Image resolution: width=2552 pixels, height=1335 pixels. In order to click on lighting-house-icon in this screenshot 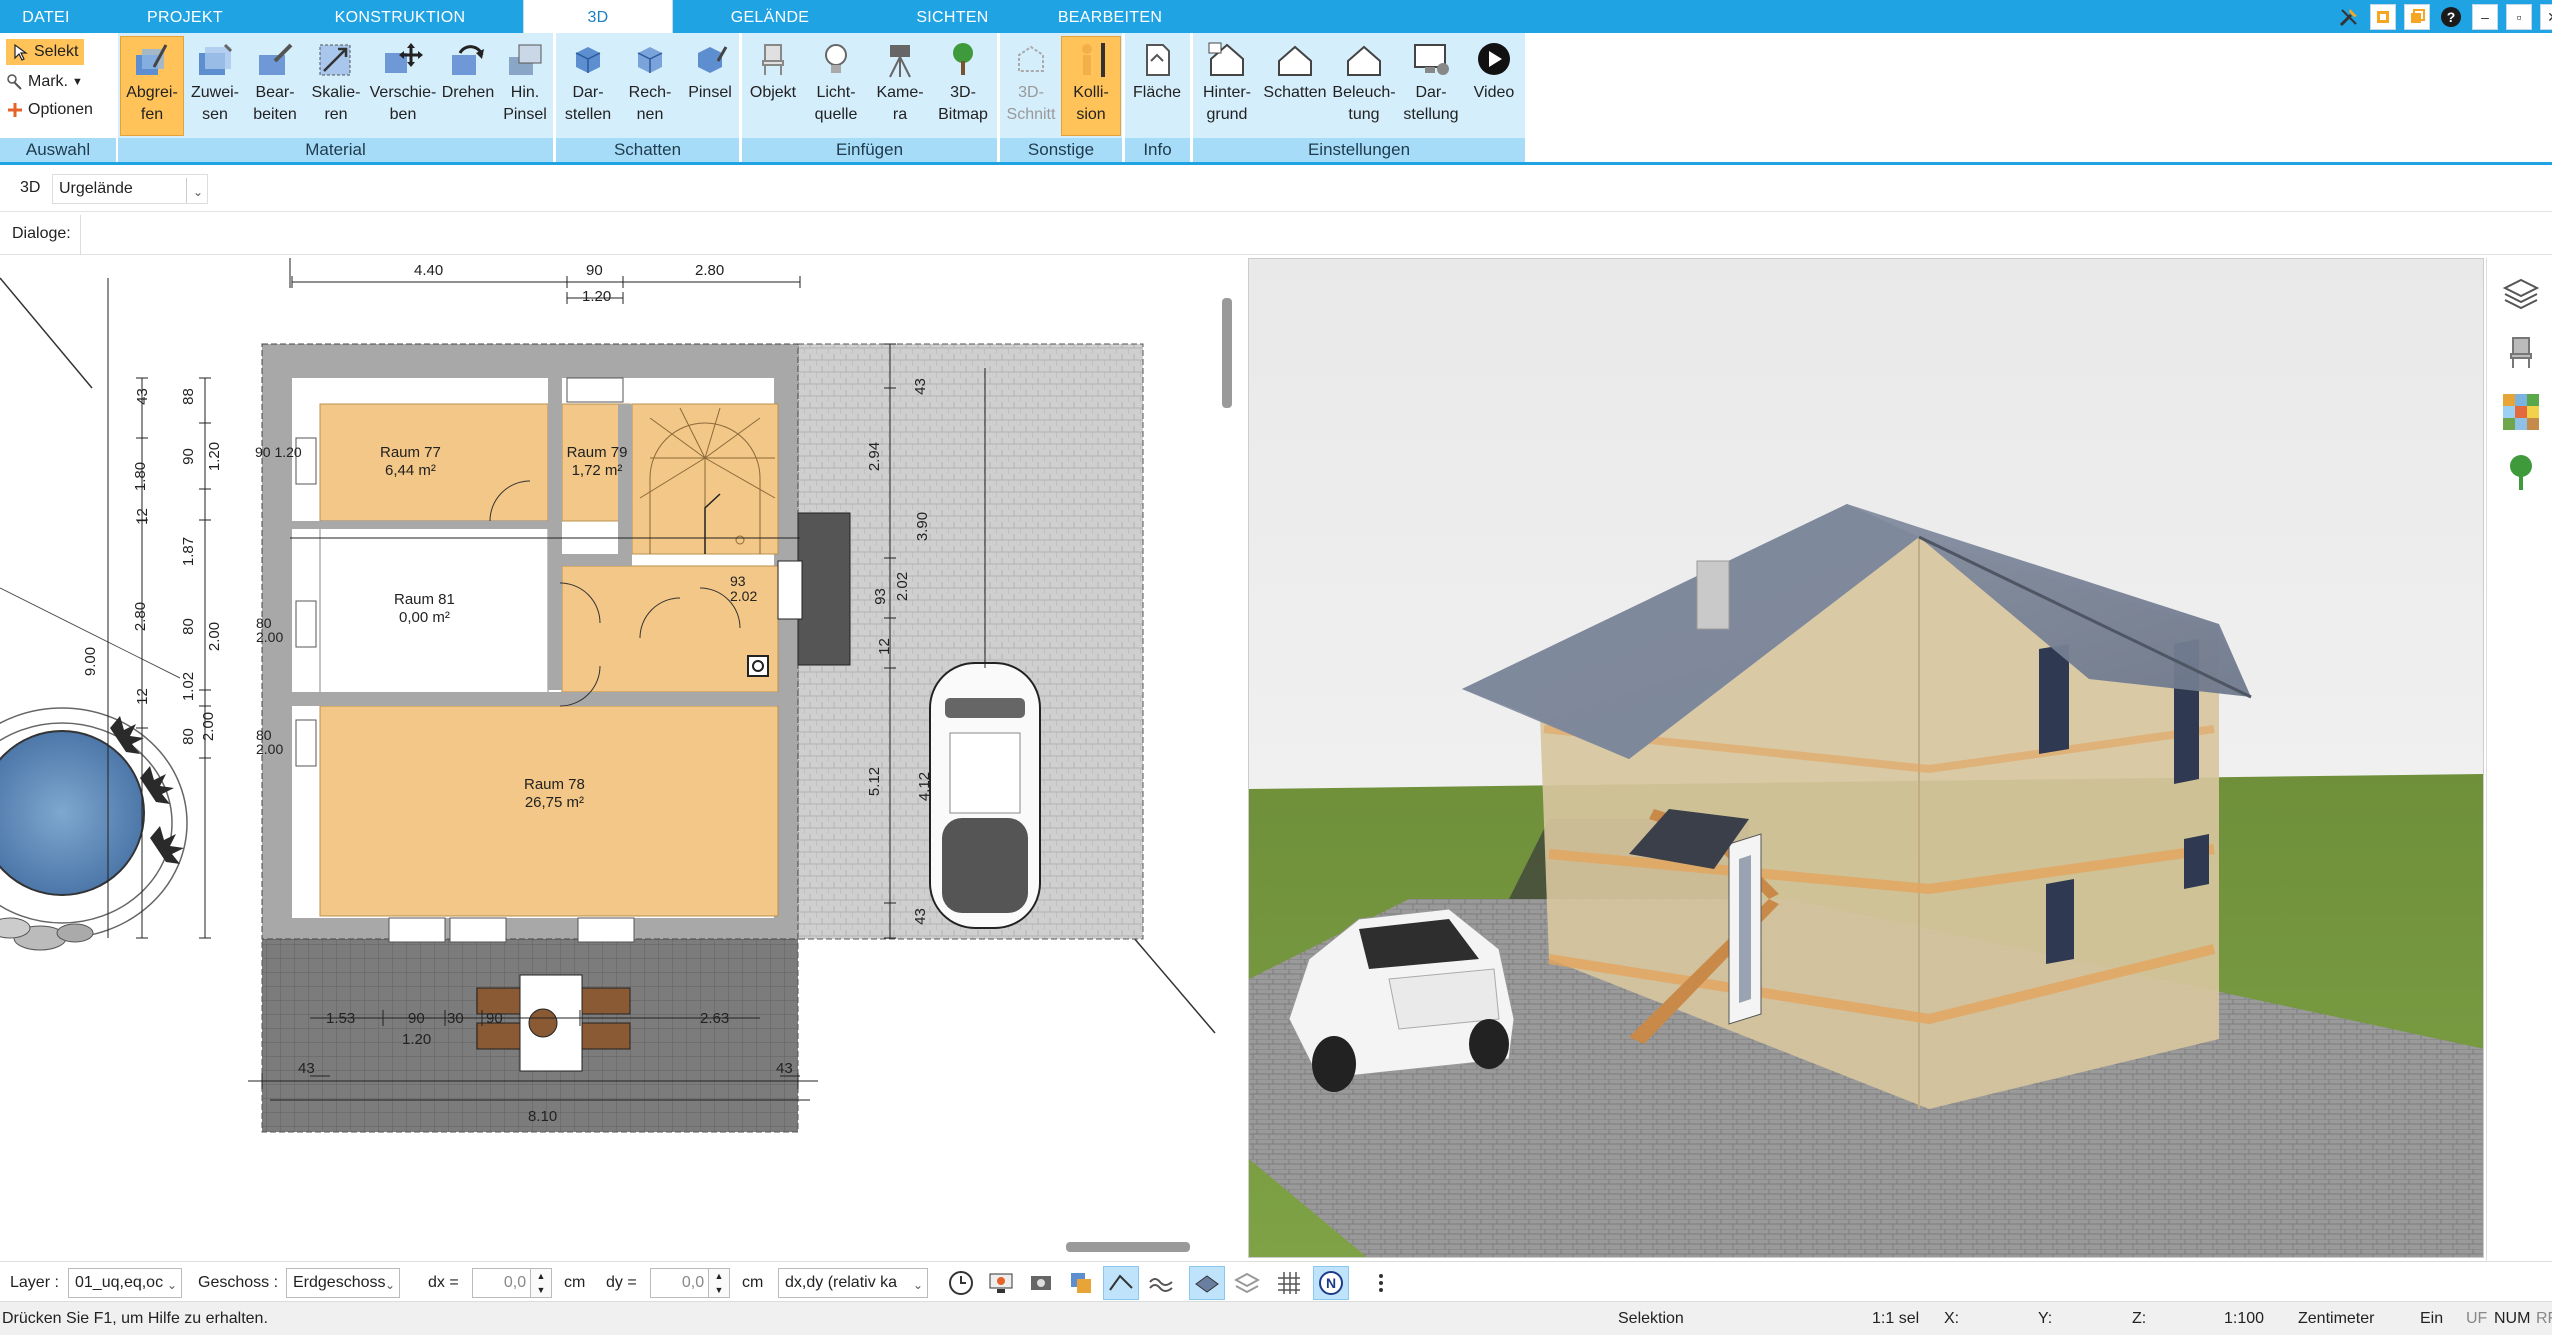, I will do `click(1364, 60)`.